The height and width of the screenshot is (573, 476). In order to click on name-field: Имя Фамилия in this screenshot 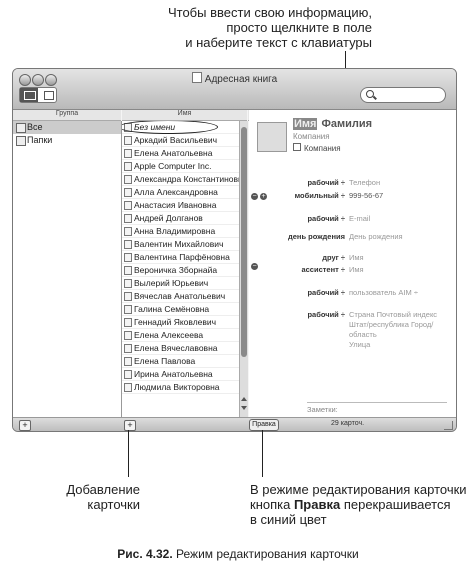, I will do `click(333, 124)`.